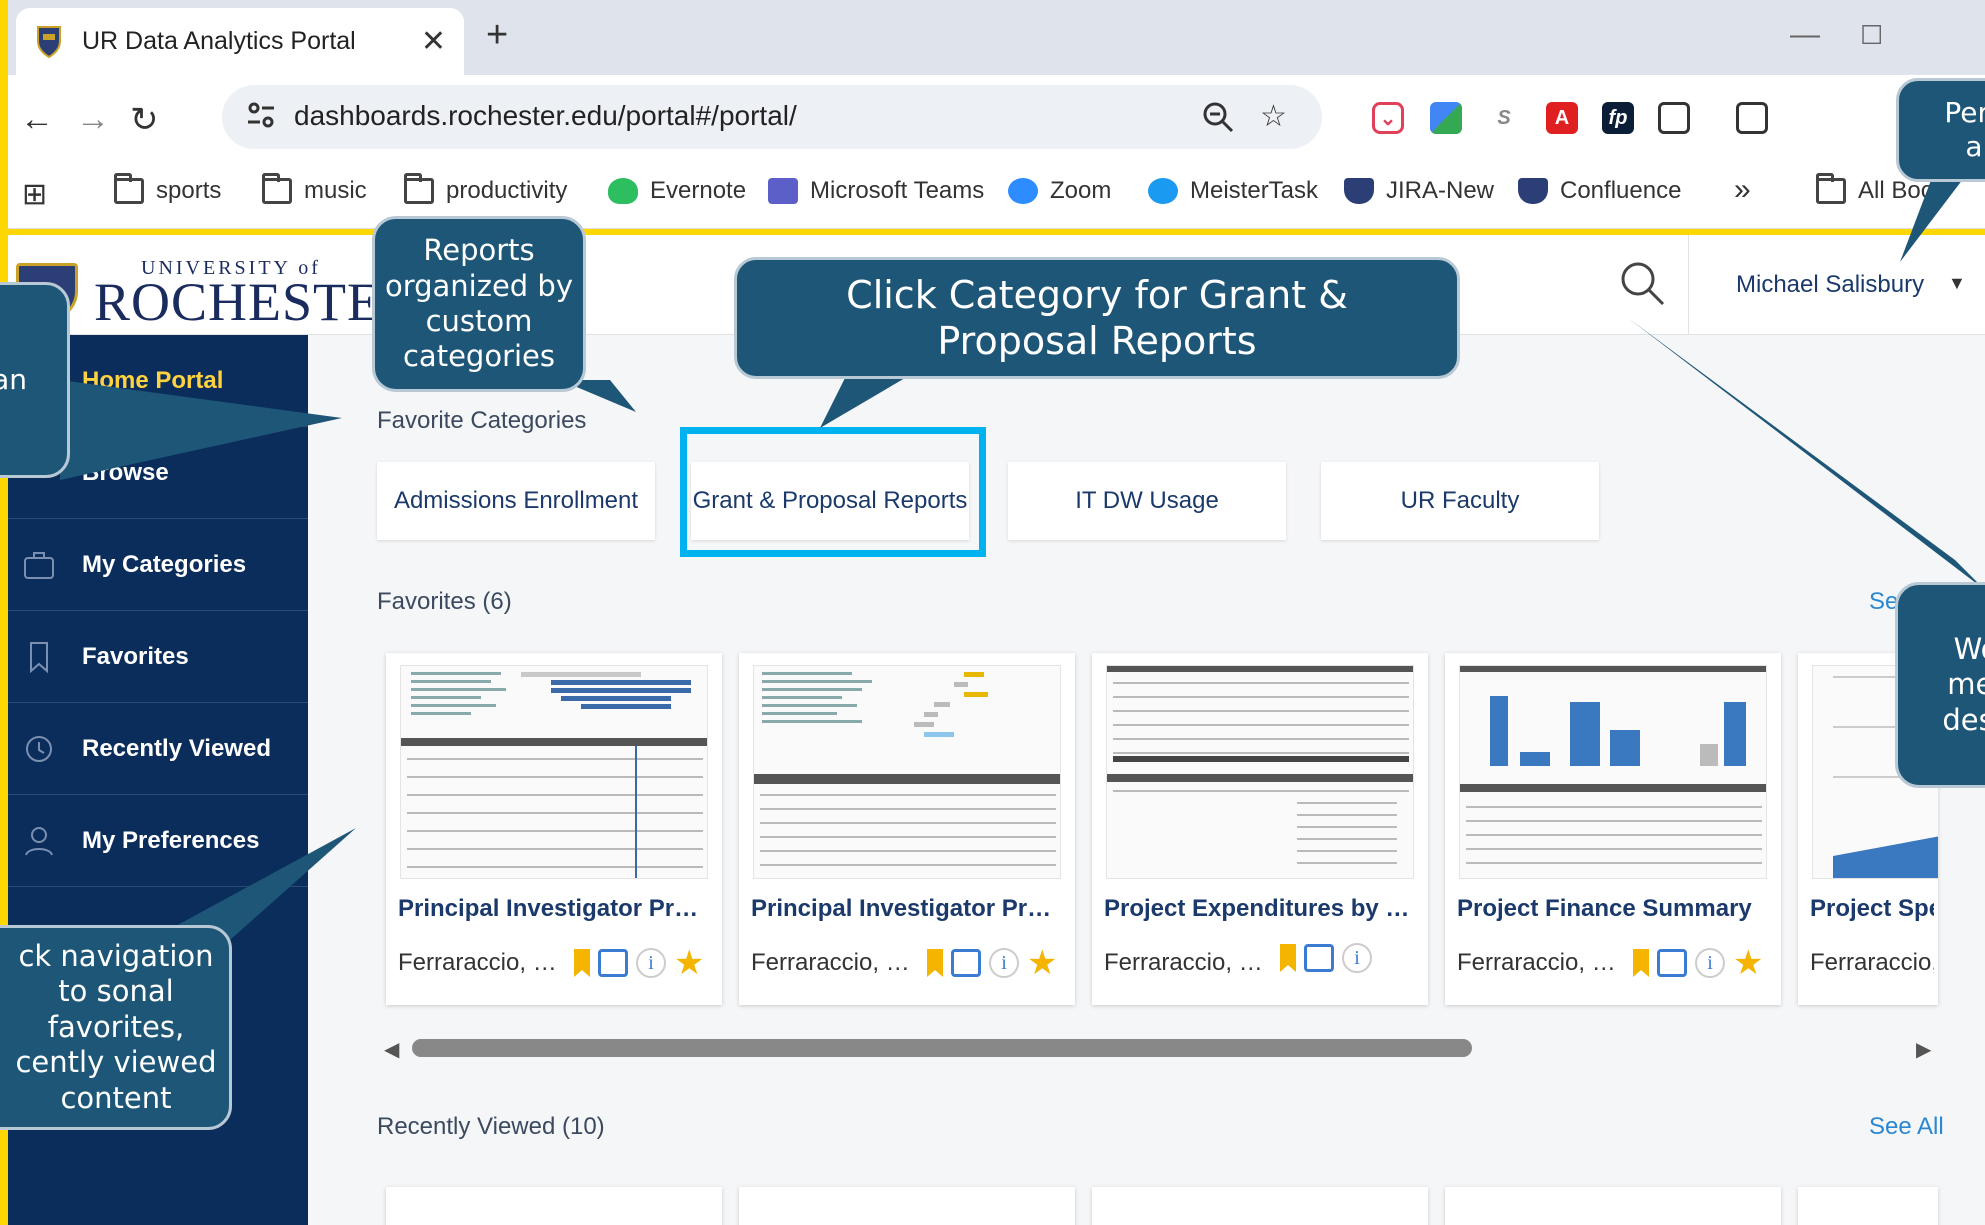  I want to click on category-ur-faculty: UR Faculty, so click(1460, 501).